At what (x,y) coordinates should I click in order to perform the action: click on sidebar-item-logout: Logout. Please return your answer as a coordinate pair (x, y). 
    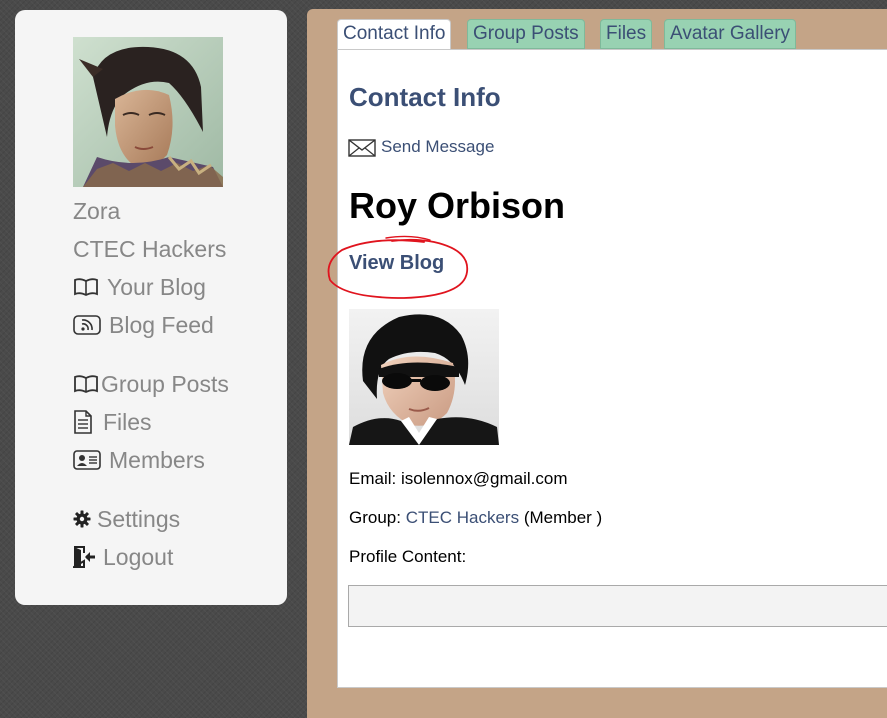
    Looking at the image, I should click on (123, 557).